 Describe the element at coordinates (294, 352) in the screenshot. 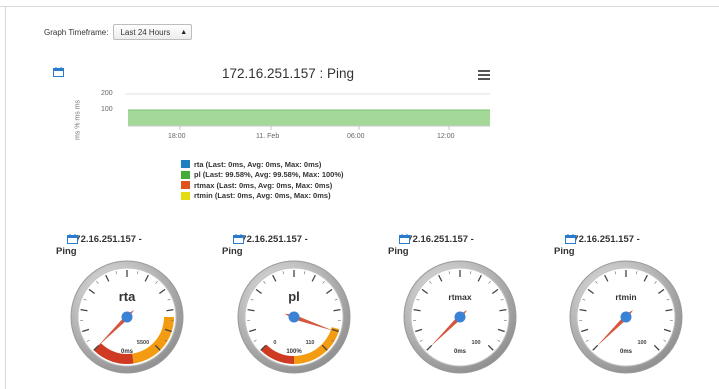

I see `gauge-value-label: 100%` at that location.